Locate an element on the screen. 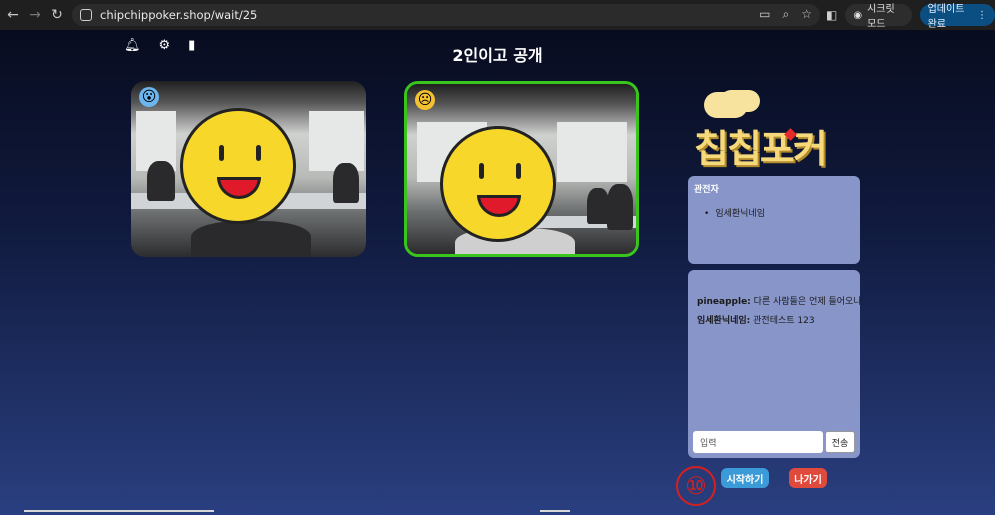  incognito-icon: ◉ is located at coordinates (858, 15).